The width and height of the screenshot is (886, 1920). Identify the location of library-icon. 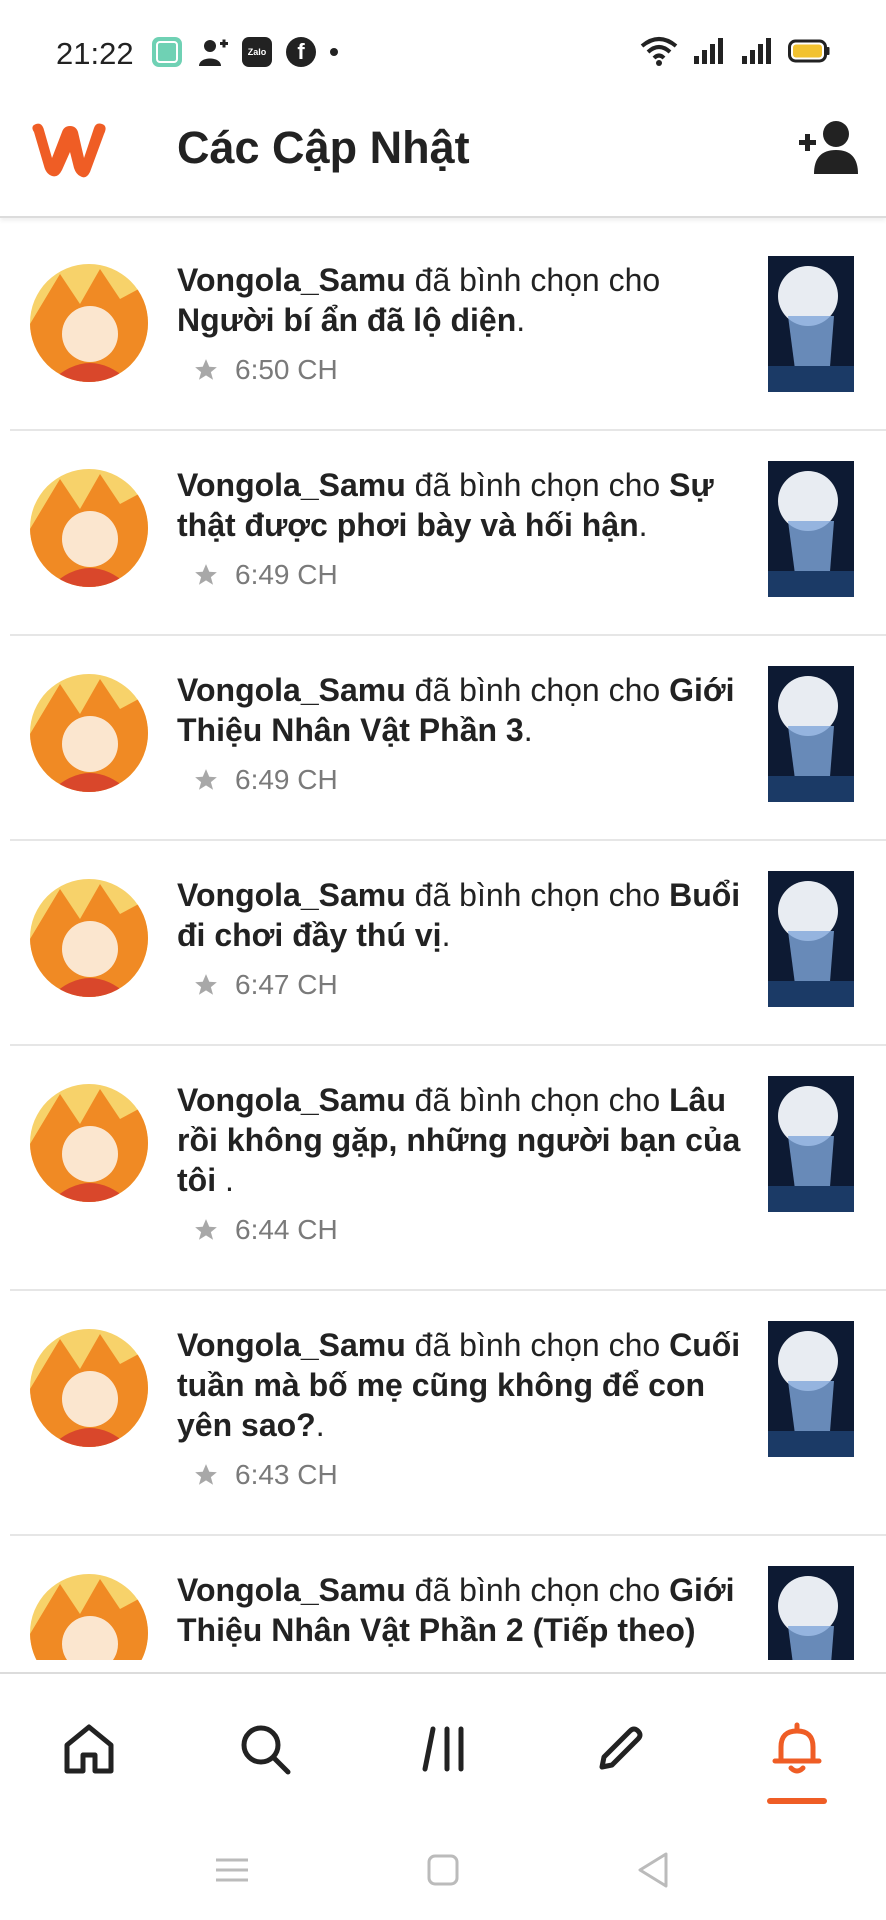
(443, 1749).